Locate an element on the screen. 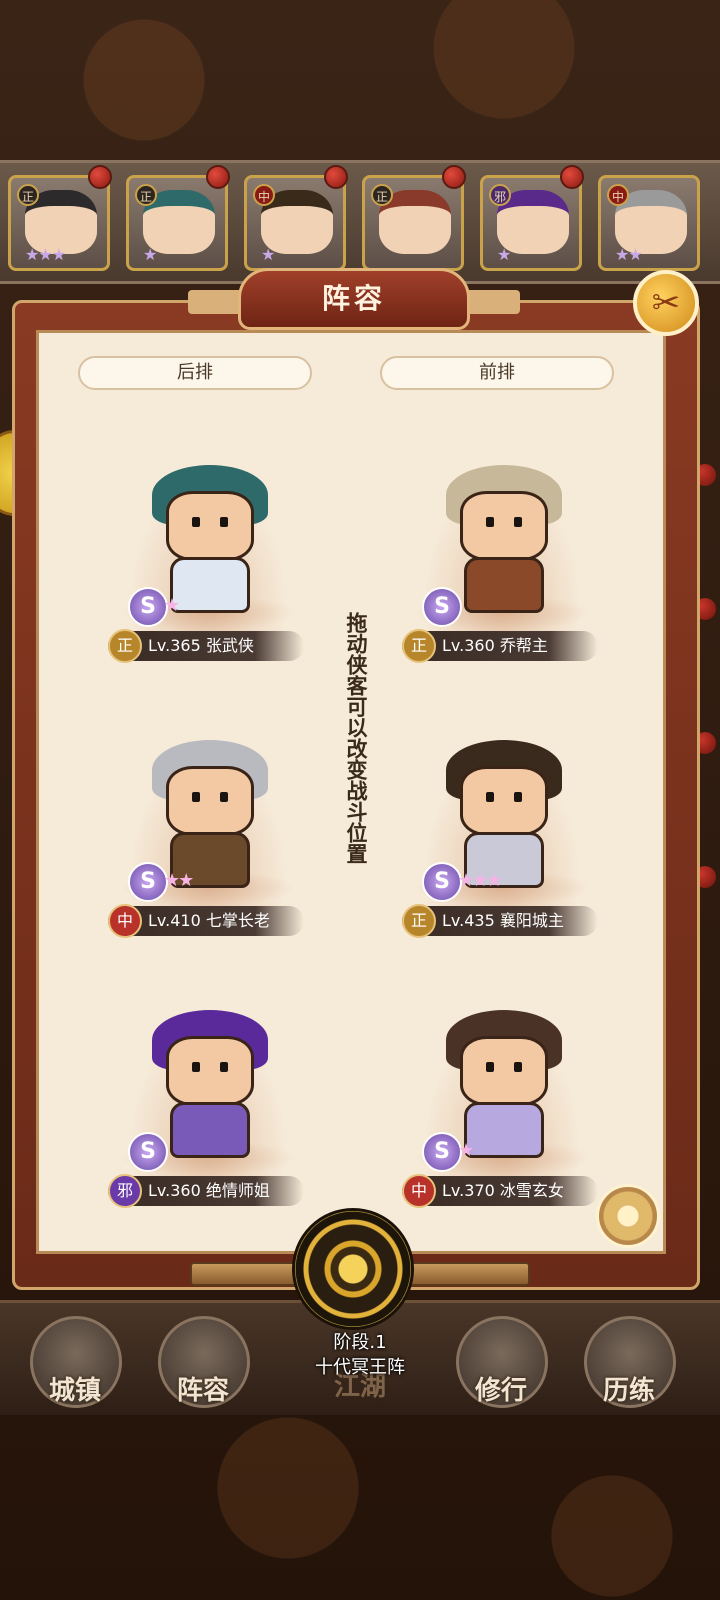  lineup-slot-front-2: S ★★★ 正 Lv.435 襄阳城主 is located at coordinates (502, 845).